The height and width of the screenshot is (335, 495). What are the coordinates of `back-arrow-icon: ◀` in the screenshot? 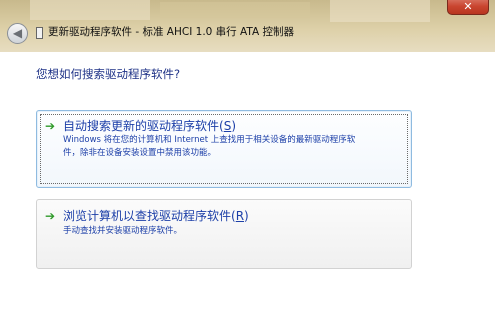 It's located at (17, 33).